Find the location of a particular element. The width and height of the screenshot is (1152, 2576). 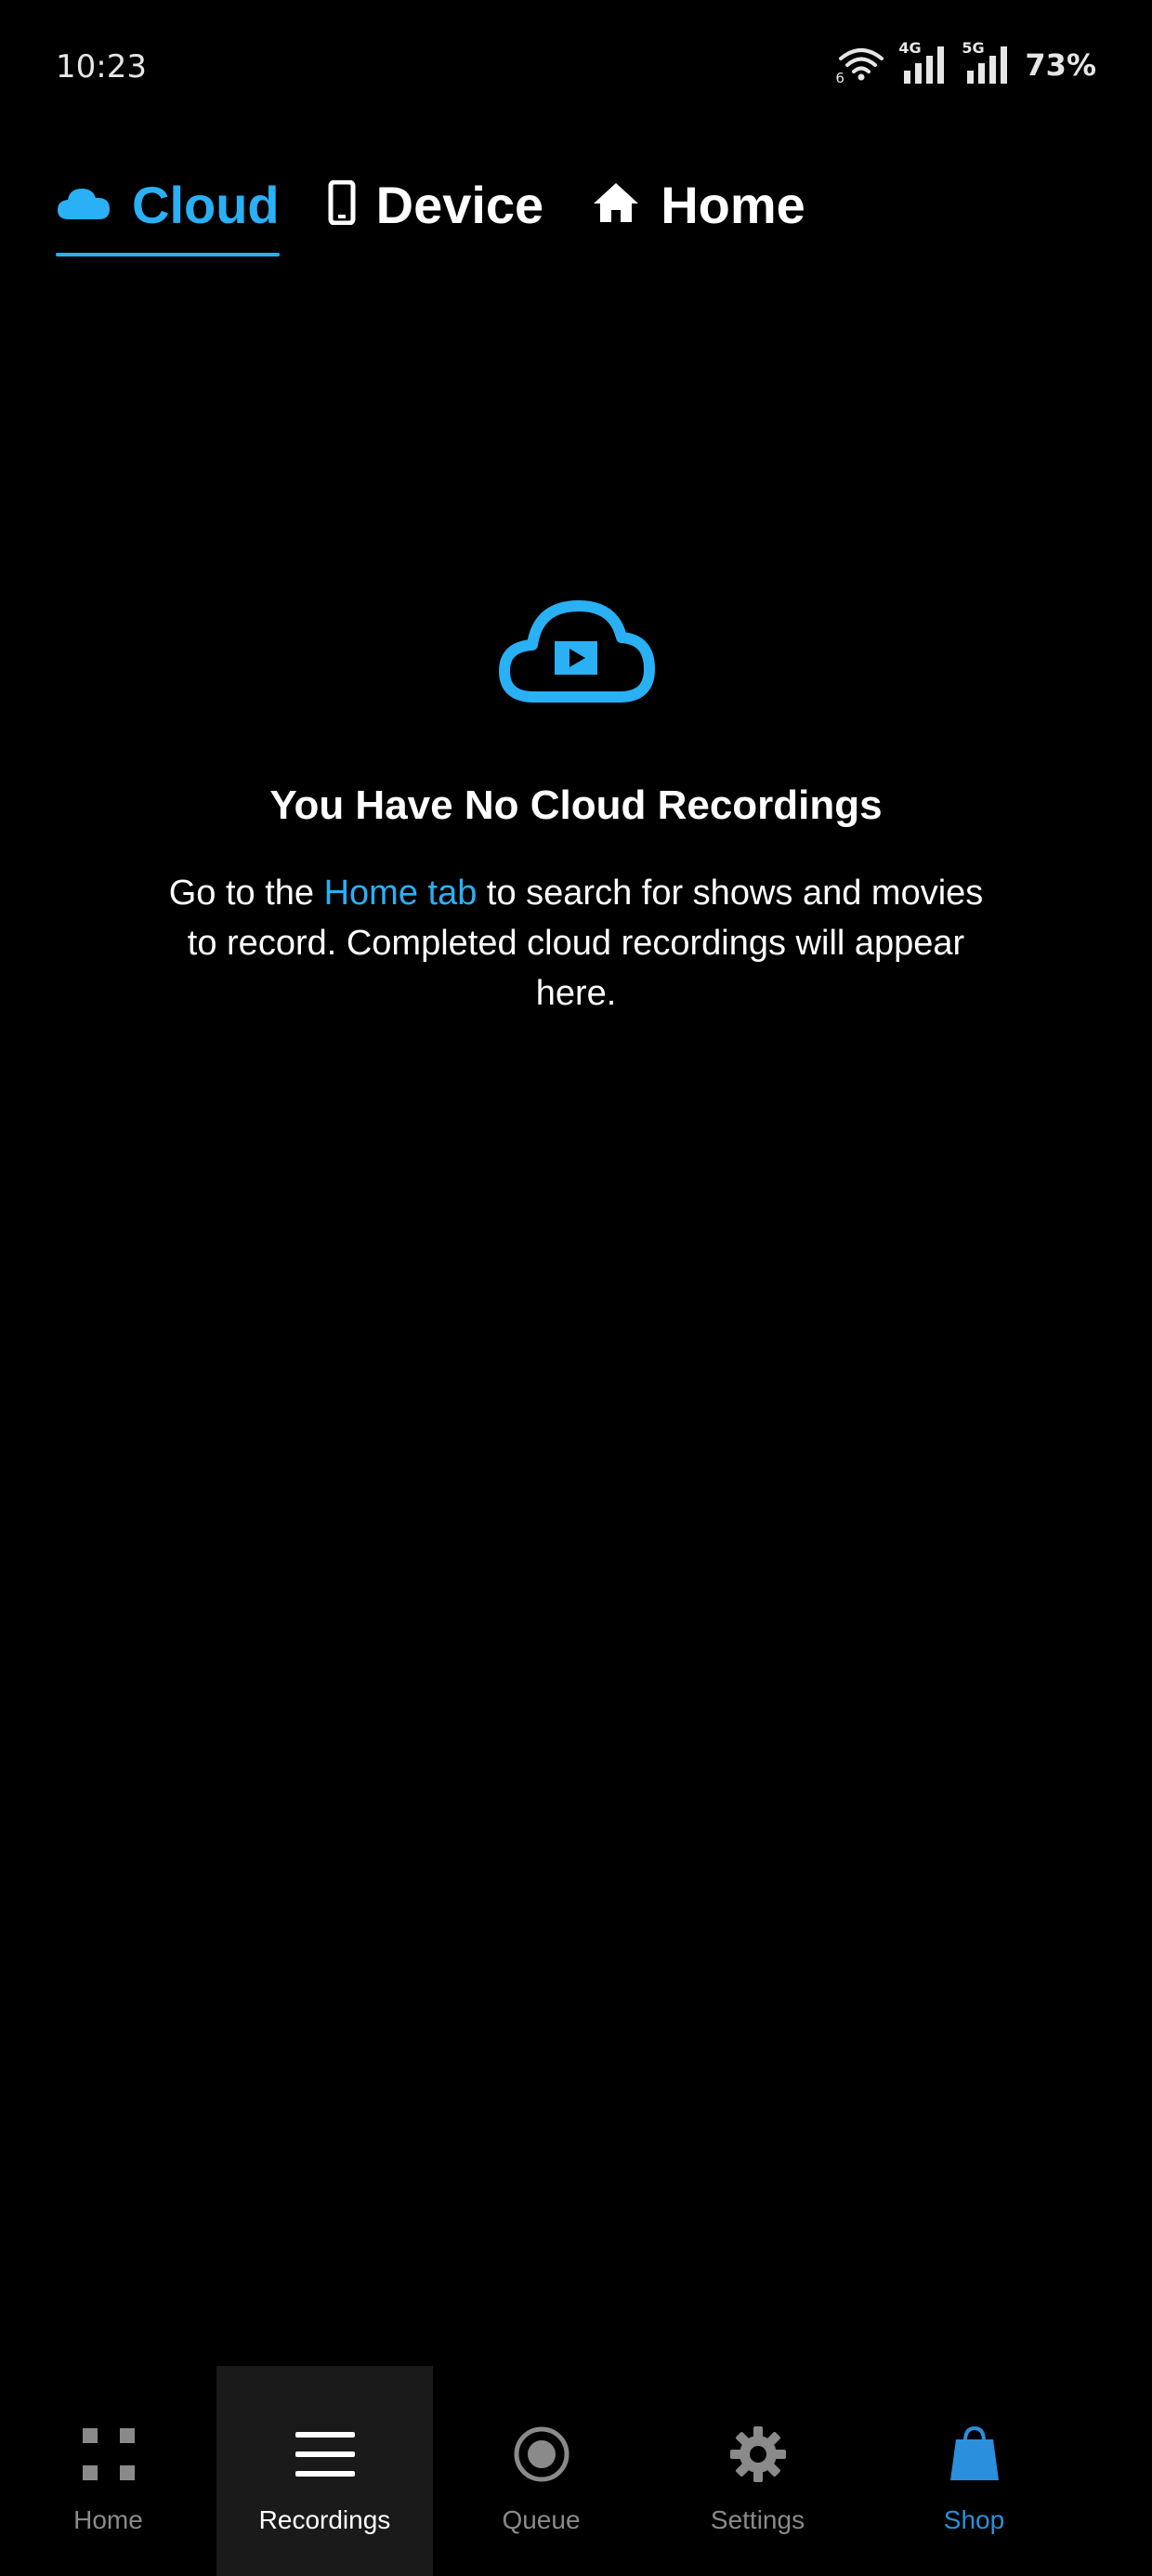

recordings-source-tabs: Cloud Device Home is located at coordinates (455, 213).